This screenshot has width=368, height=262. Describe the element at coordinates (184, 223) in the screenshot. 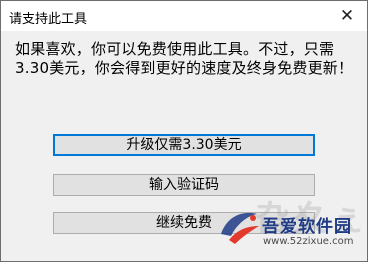

I see `continue-free-button: 继续免费` at that location.